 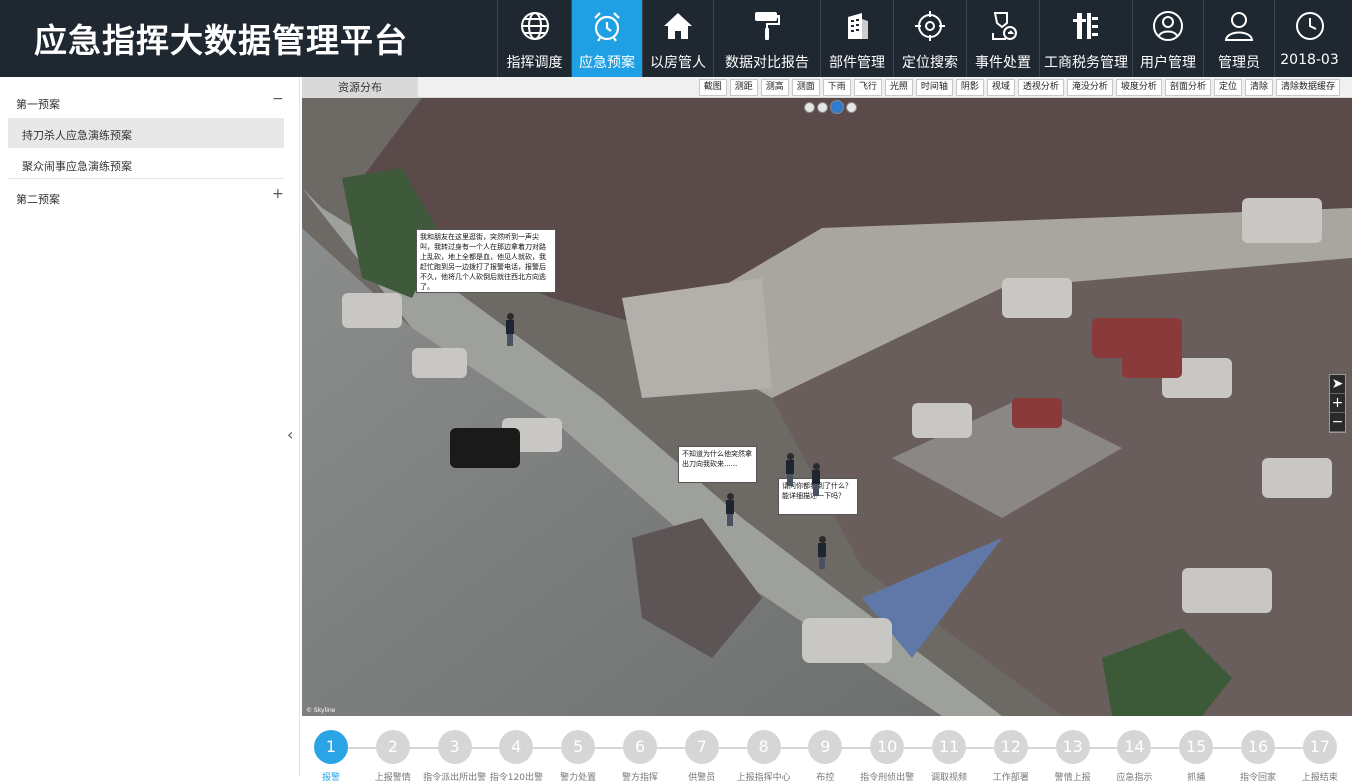 What do you see at coordinates (146, 164) in the screenshot?
I see `plan-item-crowd-riot: 聚众闹事应急演练预案` at bounding box center [146, 164].